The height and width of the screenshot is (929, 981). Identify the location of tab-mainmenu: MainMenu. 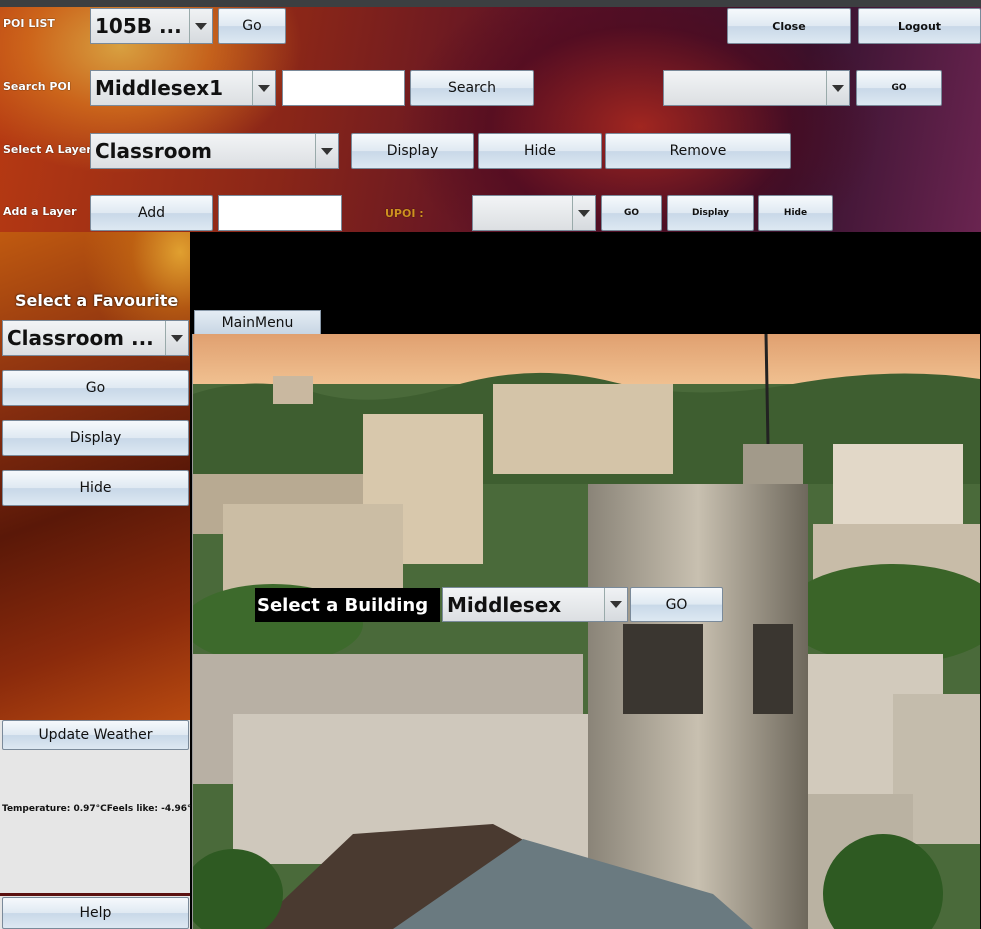
(257, 322).